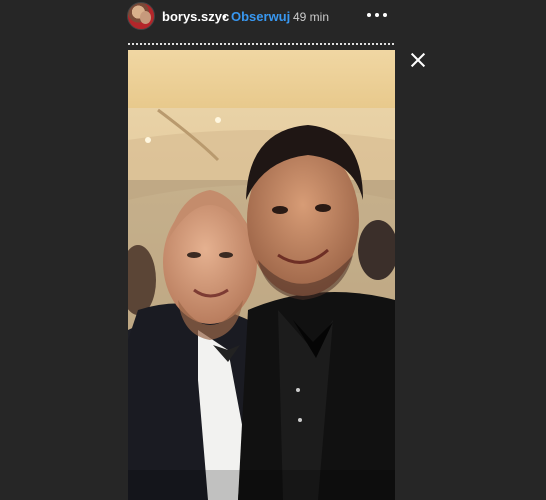  What do you see at coordinates (378, 15) in the screenshot?
I see `more-options-icon` at bounding box center [378, 15].